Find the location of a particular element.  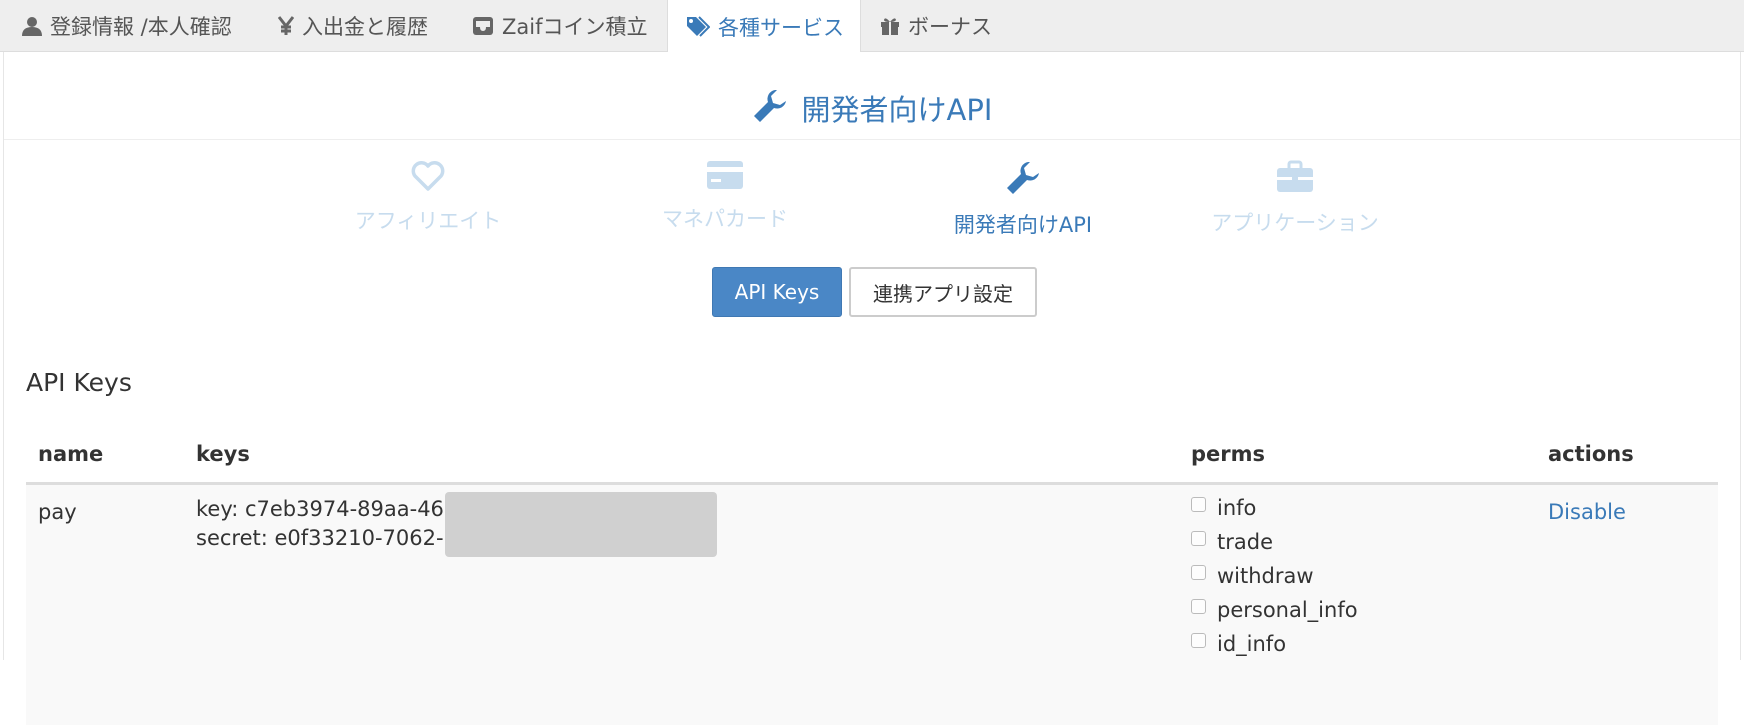

perm-personal-info: personal_info is located at coordinates (1274, 610).